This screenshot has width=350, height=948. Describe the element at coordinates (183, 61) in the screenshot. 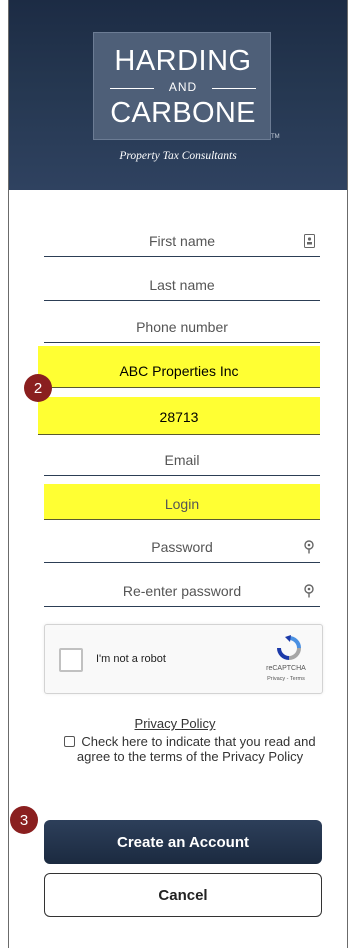

I see `logo-name-line1: HARDING` at that location.